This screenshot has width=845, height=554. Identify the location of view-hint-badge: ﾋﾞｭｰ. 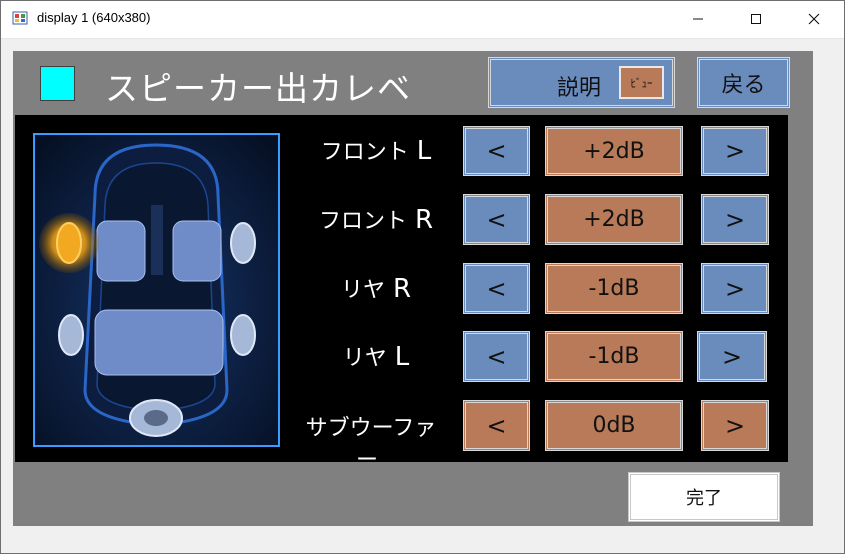
(641, 82).